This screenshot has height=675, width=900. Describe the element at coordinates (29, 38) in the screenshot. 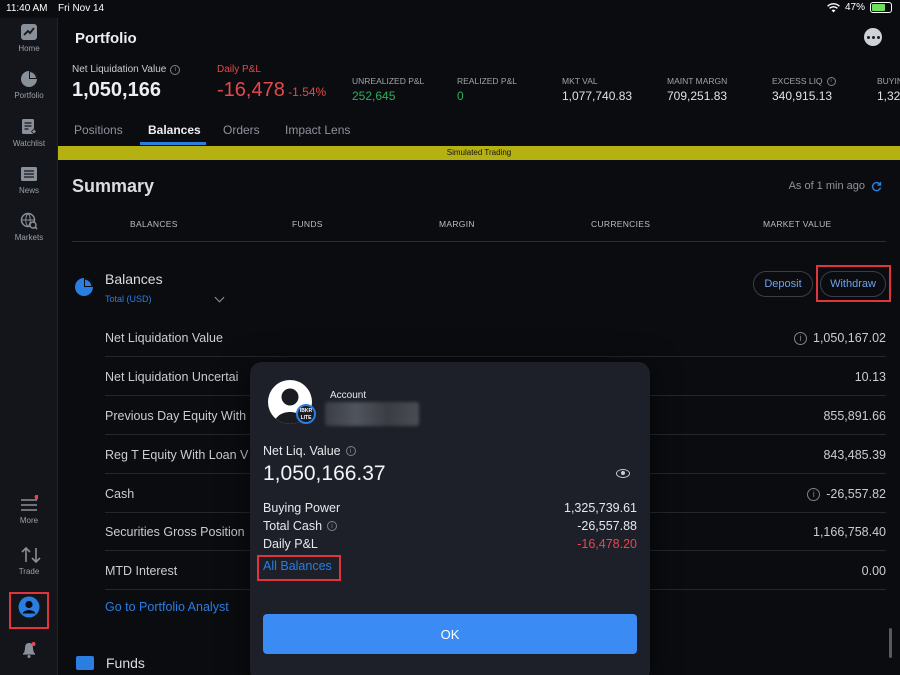

I see `sidebar-item-home: Home` at that location.